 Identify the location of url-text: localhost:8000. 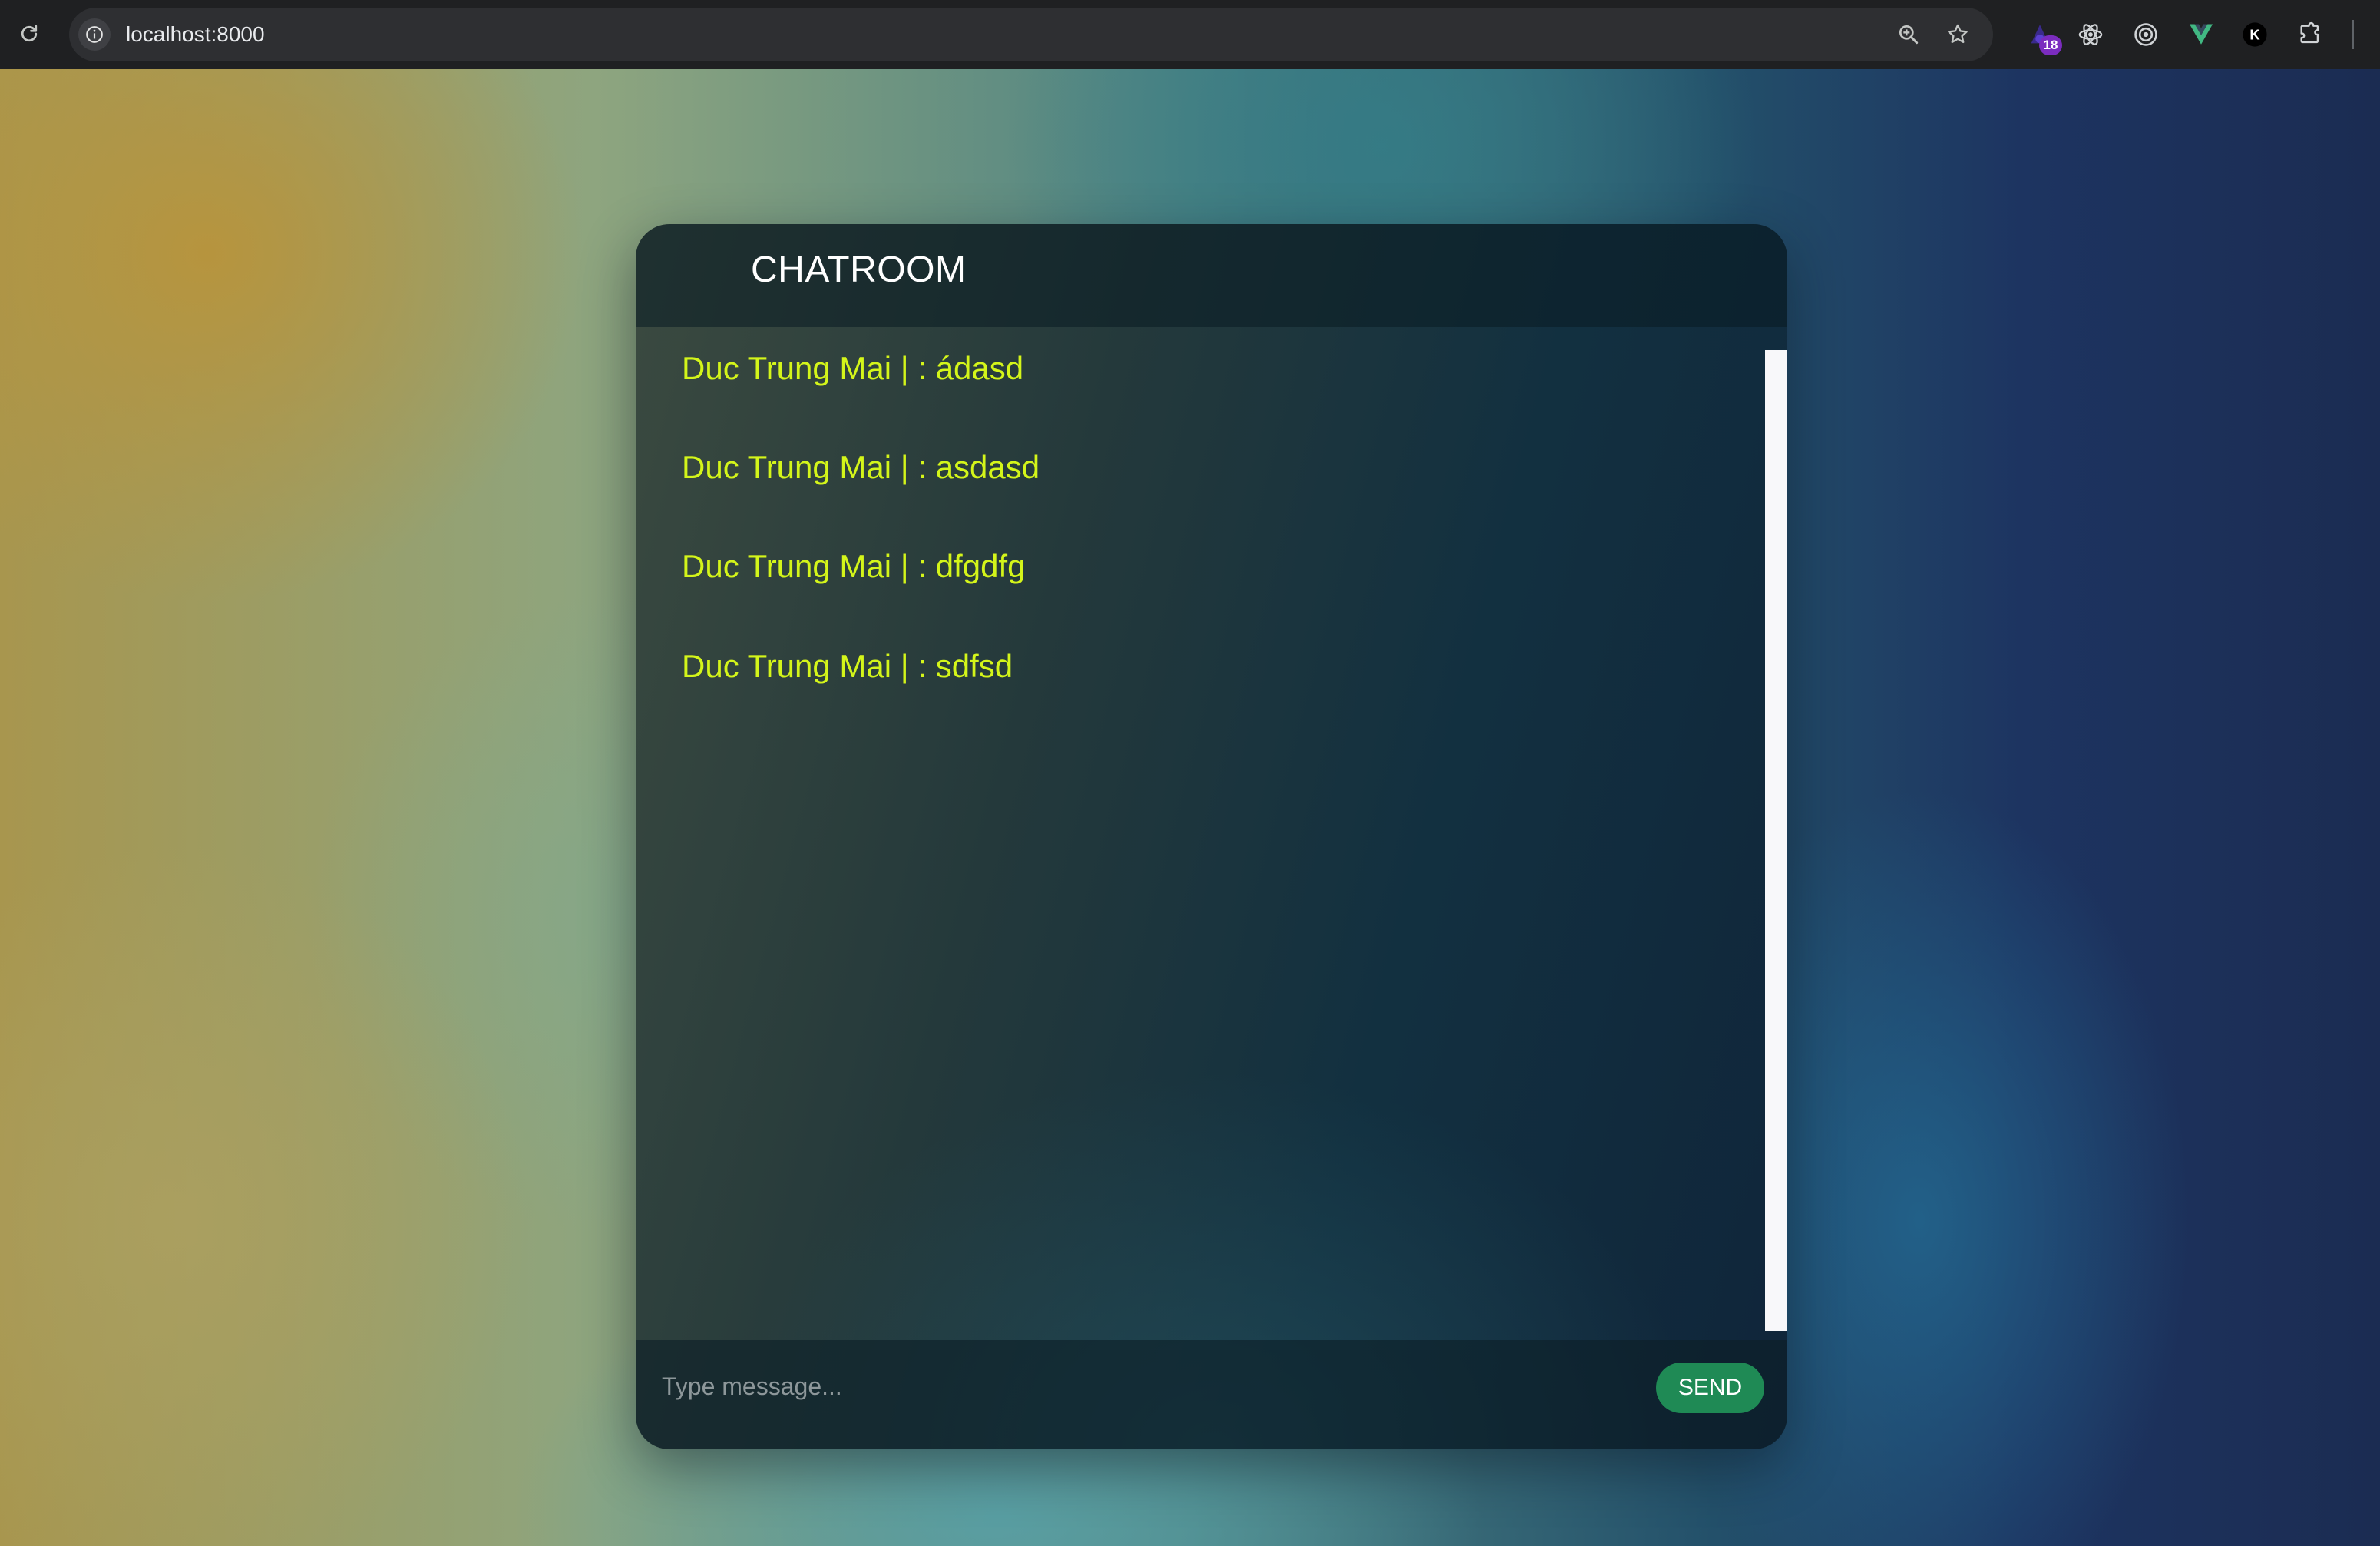
(195, 34).